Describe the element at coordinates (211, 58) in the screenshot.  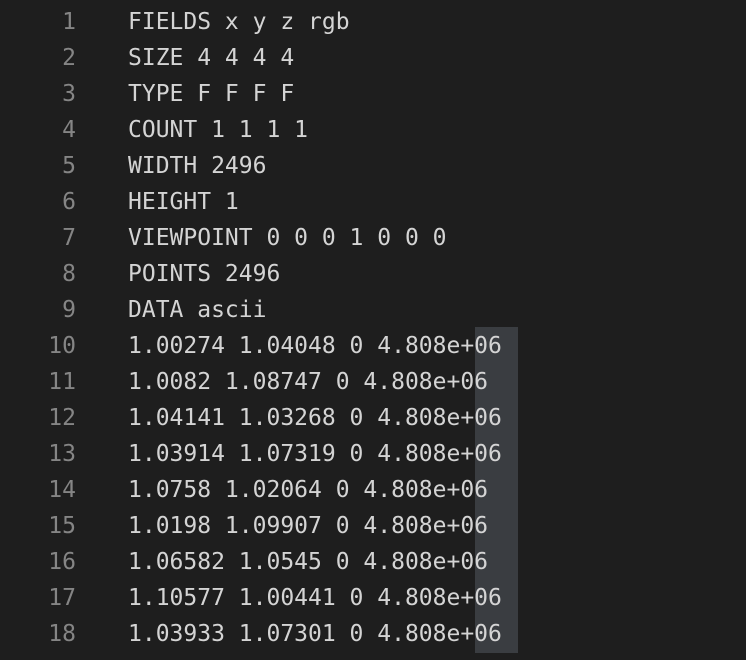
I see `line-text: SIZE 4 4 4 4` at that location.